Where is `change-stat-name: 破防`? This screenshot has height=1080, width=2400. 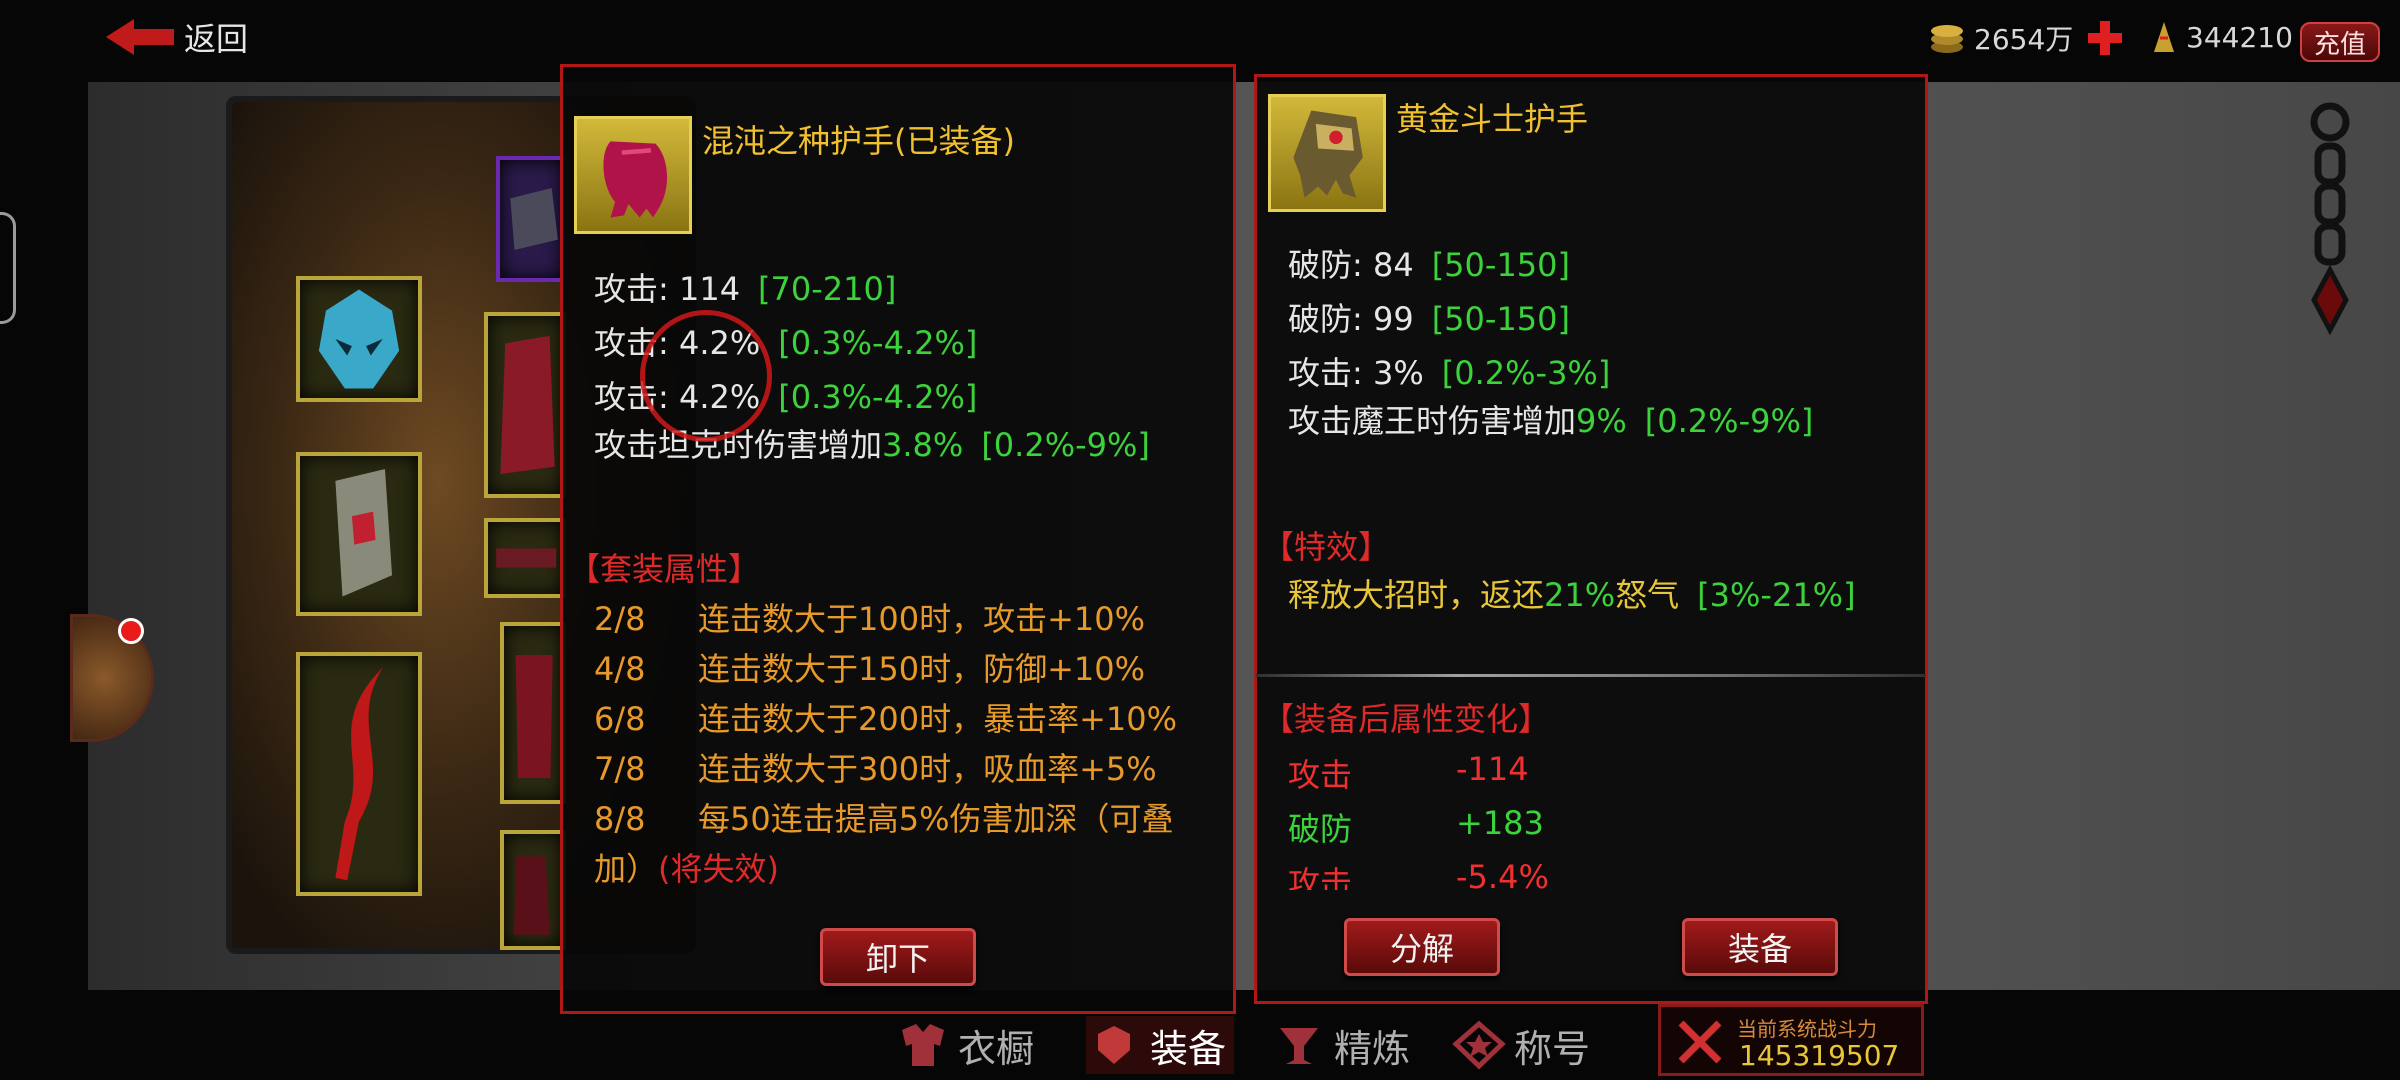
change-stat-name: 破防 is located at coordinates (1320, 829).